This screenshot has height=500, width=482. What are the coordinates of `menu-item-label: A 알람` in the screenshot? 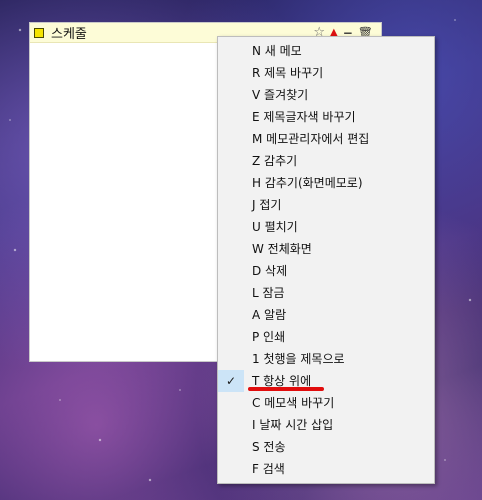 It's located at (269, 315).